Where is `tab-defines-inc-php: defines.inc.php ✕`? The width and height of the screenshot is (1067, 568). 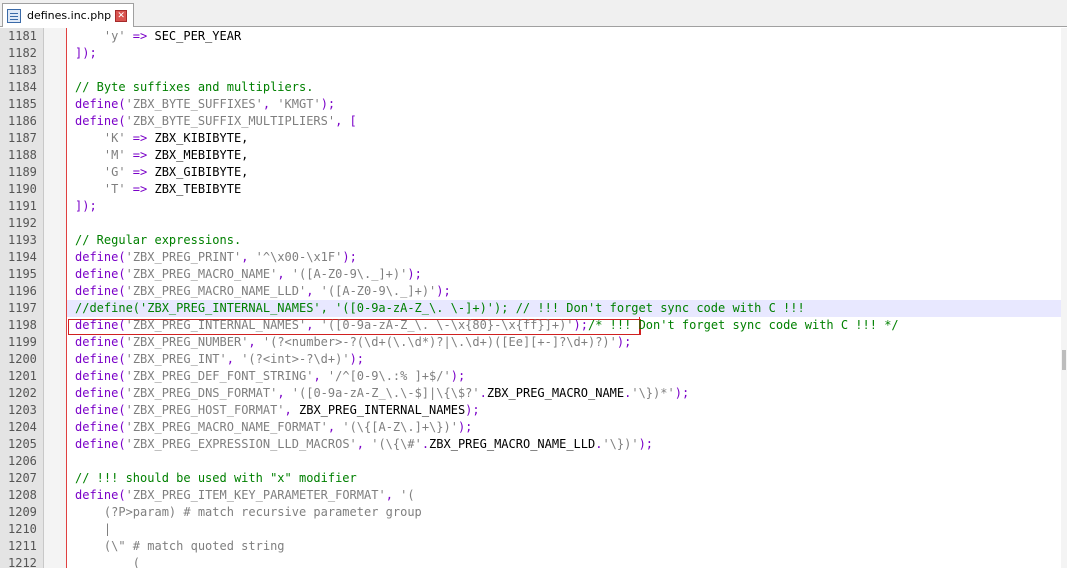 tab-defines-inc-php: defines.inc.php ✕ is located at coordinates (68, 15).